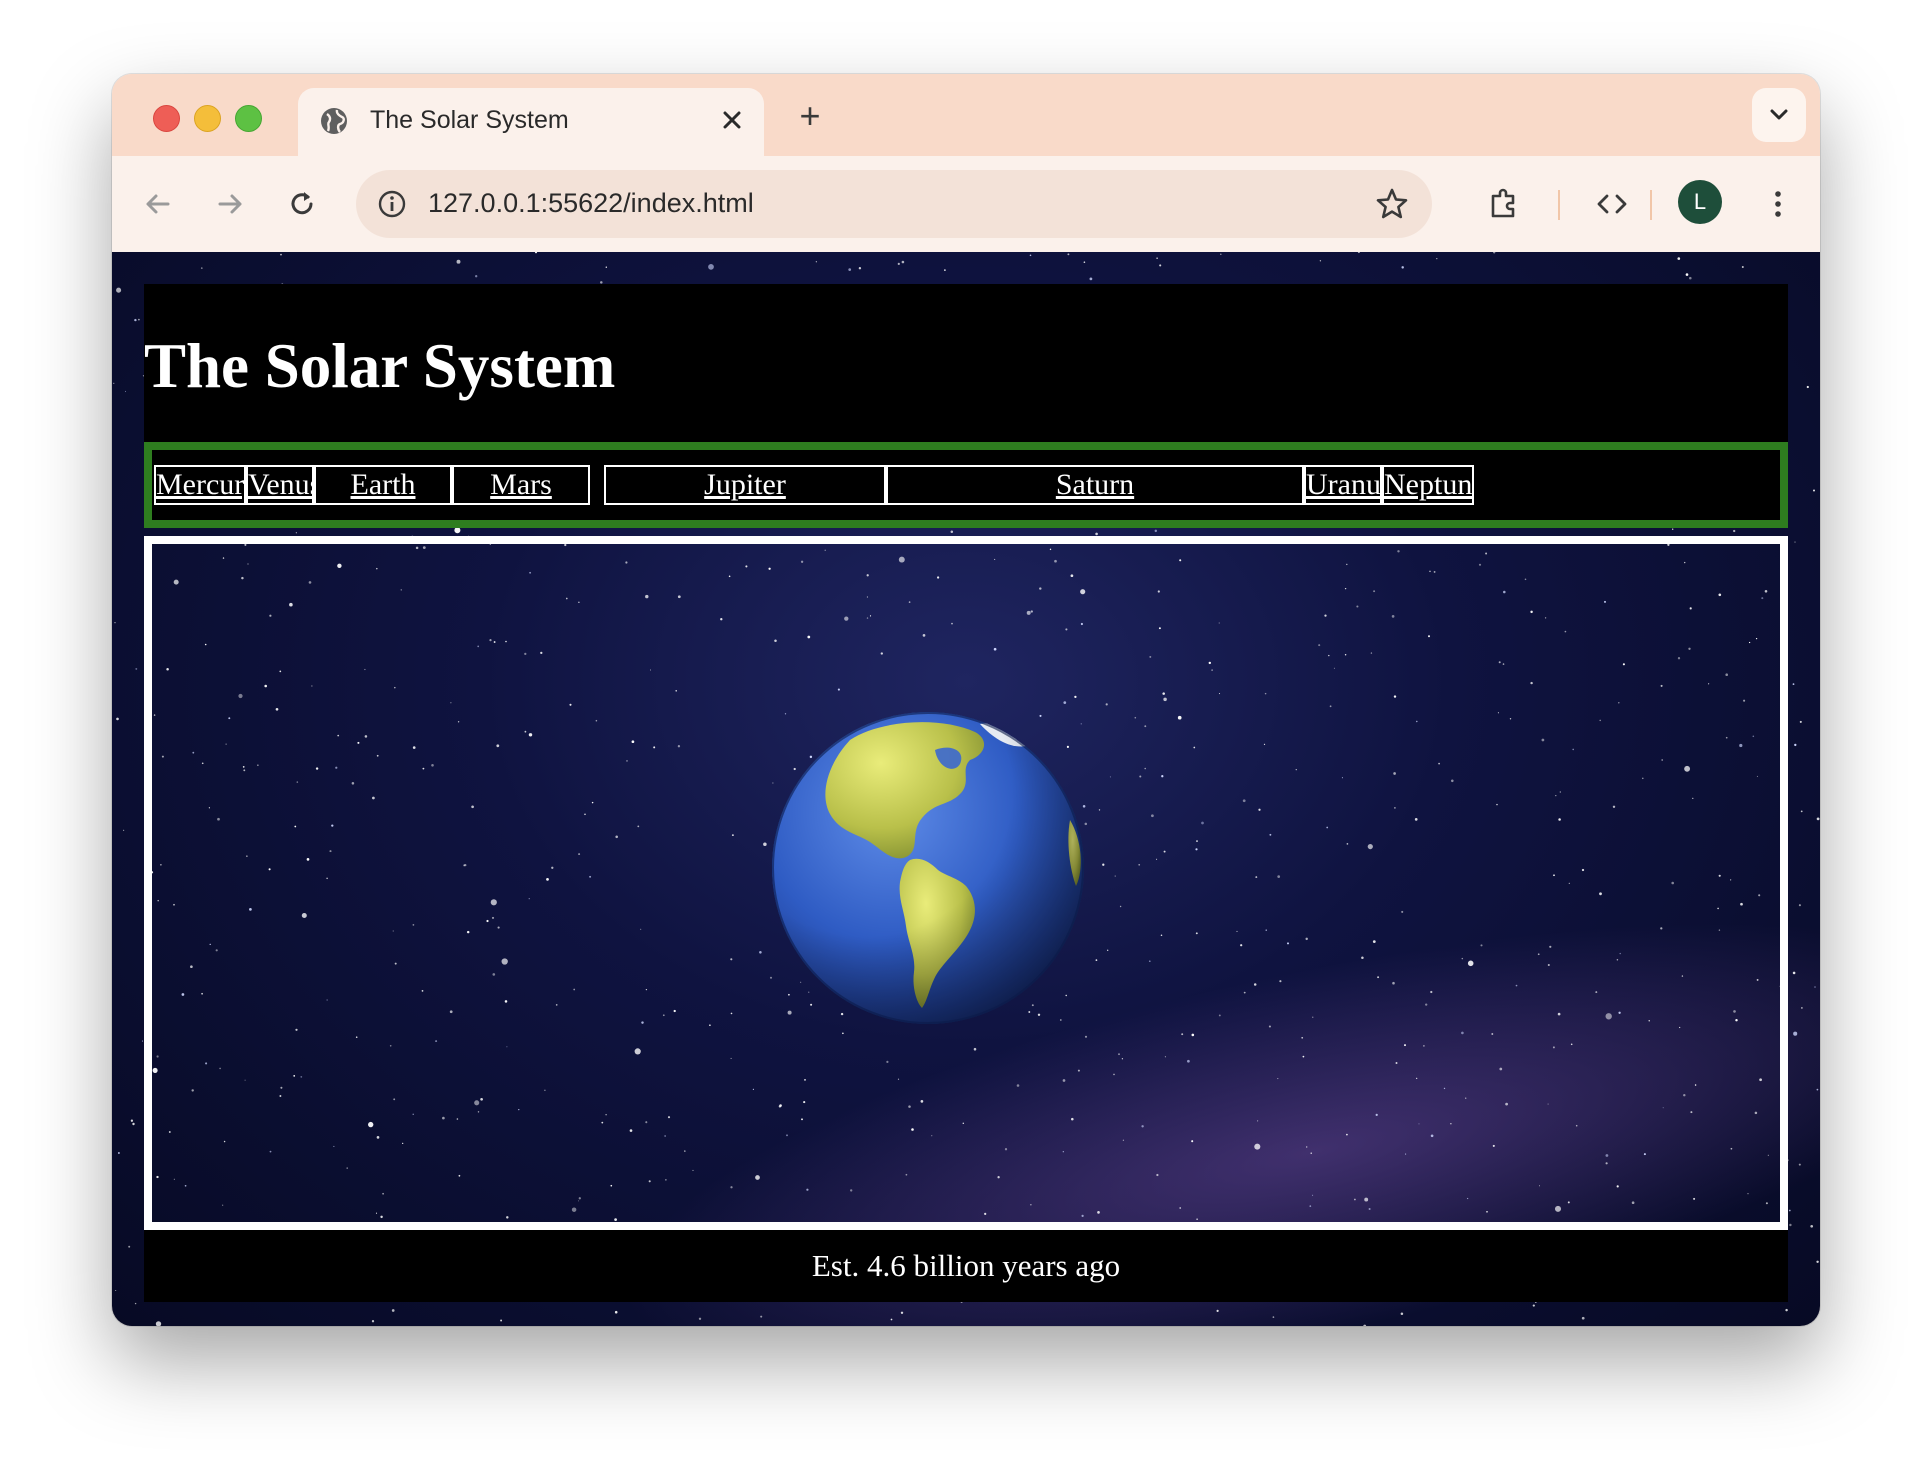 The width and height of the screenshot is (1924, 1470). Describe the element at coordinates (1428, 485) in the screenshot. I see `nav-link-neptune: Neptune` at that location.